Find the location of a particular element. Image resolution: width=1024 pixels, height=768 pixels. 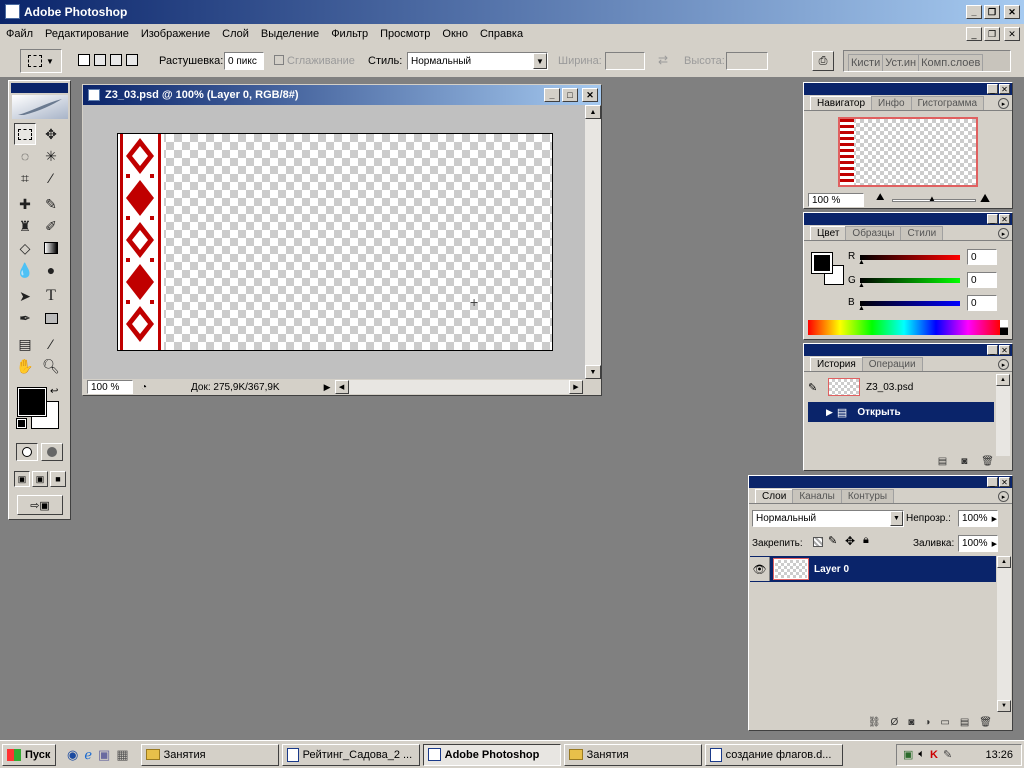

path-selection-tool-icon: ➤ is located at coordinates (25, 296).